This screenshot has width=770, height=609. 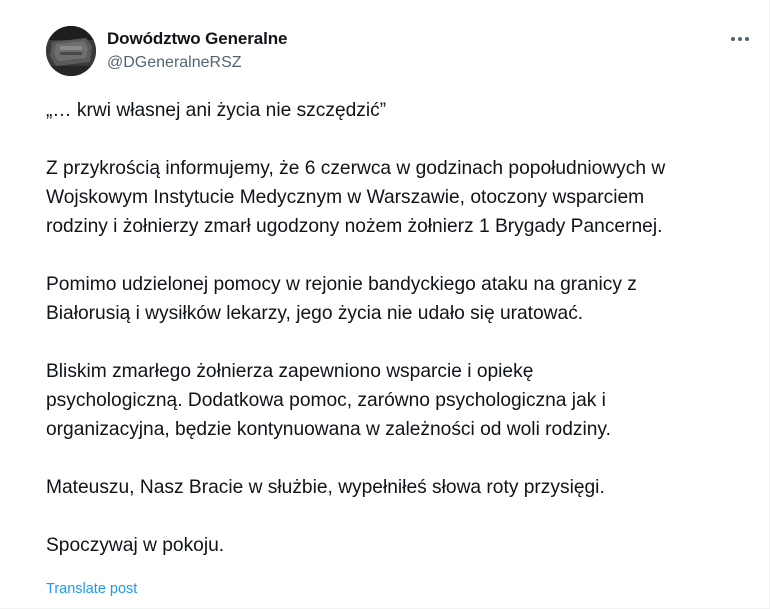 I want to click on more-button, so click(x=740, y=39).